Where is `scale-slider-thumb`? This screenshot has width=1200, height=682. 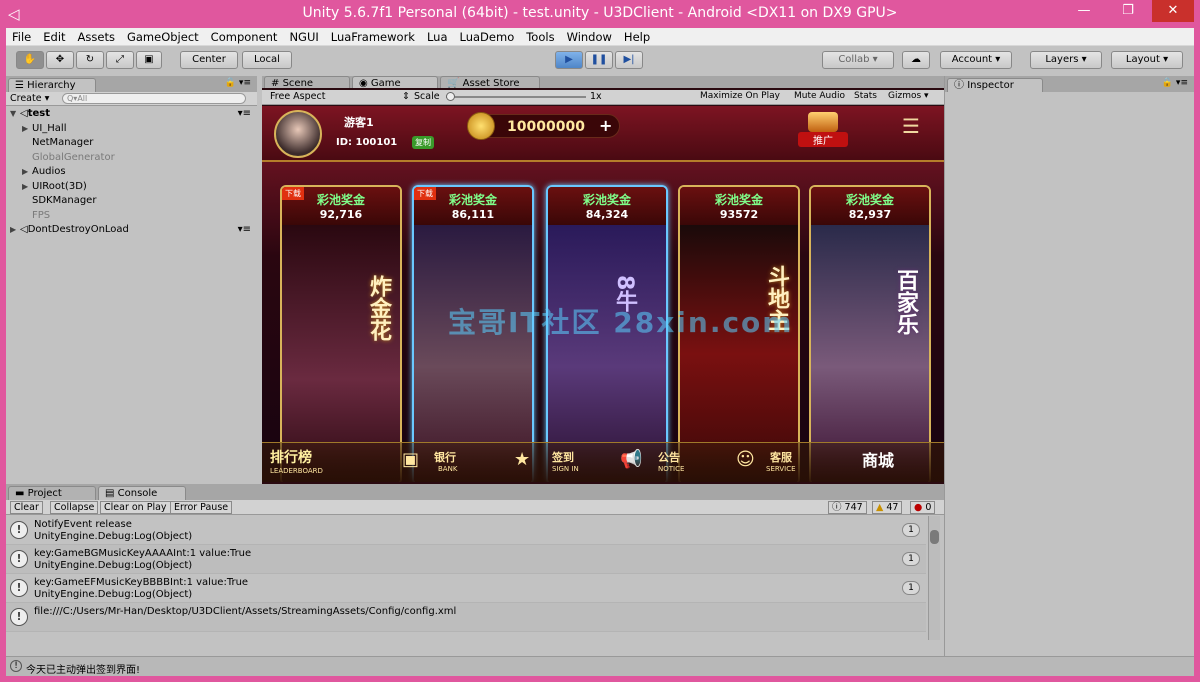 scale-slider-thumb is located at coordinates (450, 96).